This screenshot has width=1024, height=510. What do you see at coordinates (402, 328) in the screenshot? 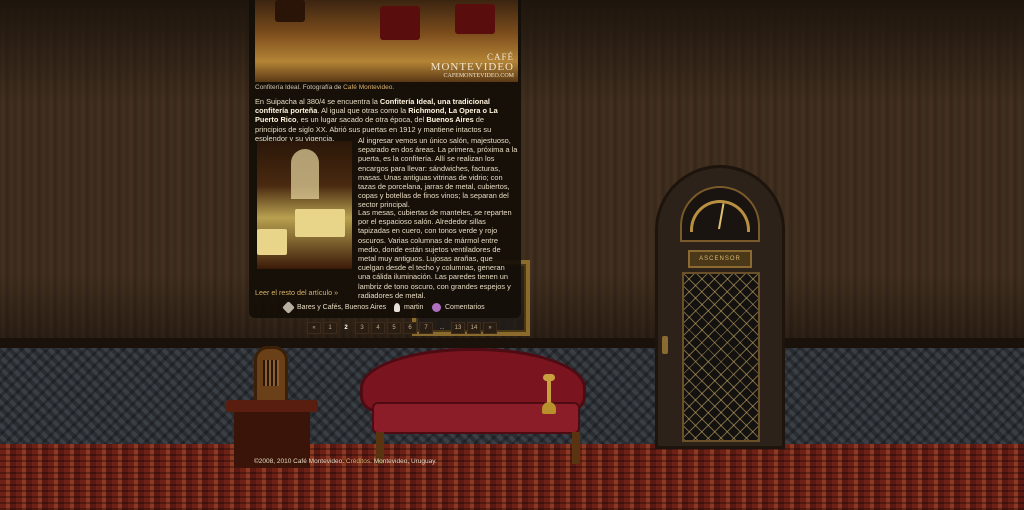
I see `pagination: « 1 2 3 4 5 6 7 ... 13 14 »` at bounding box center [402, 328].